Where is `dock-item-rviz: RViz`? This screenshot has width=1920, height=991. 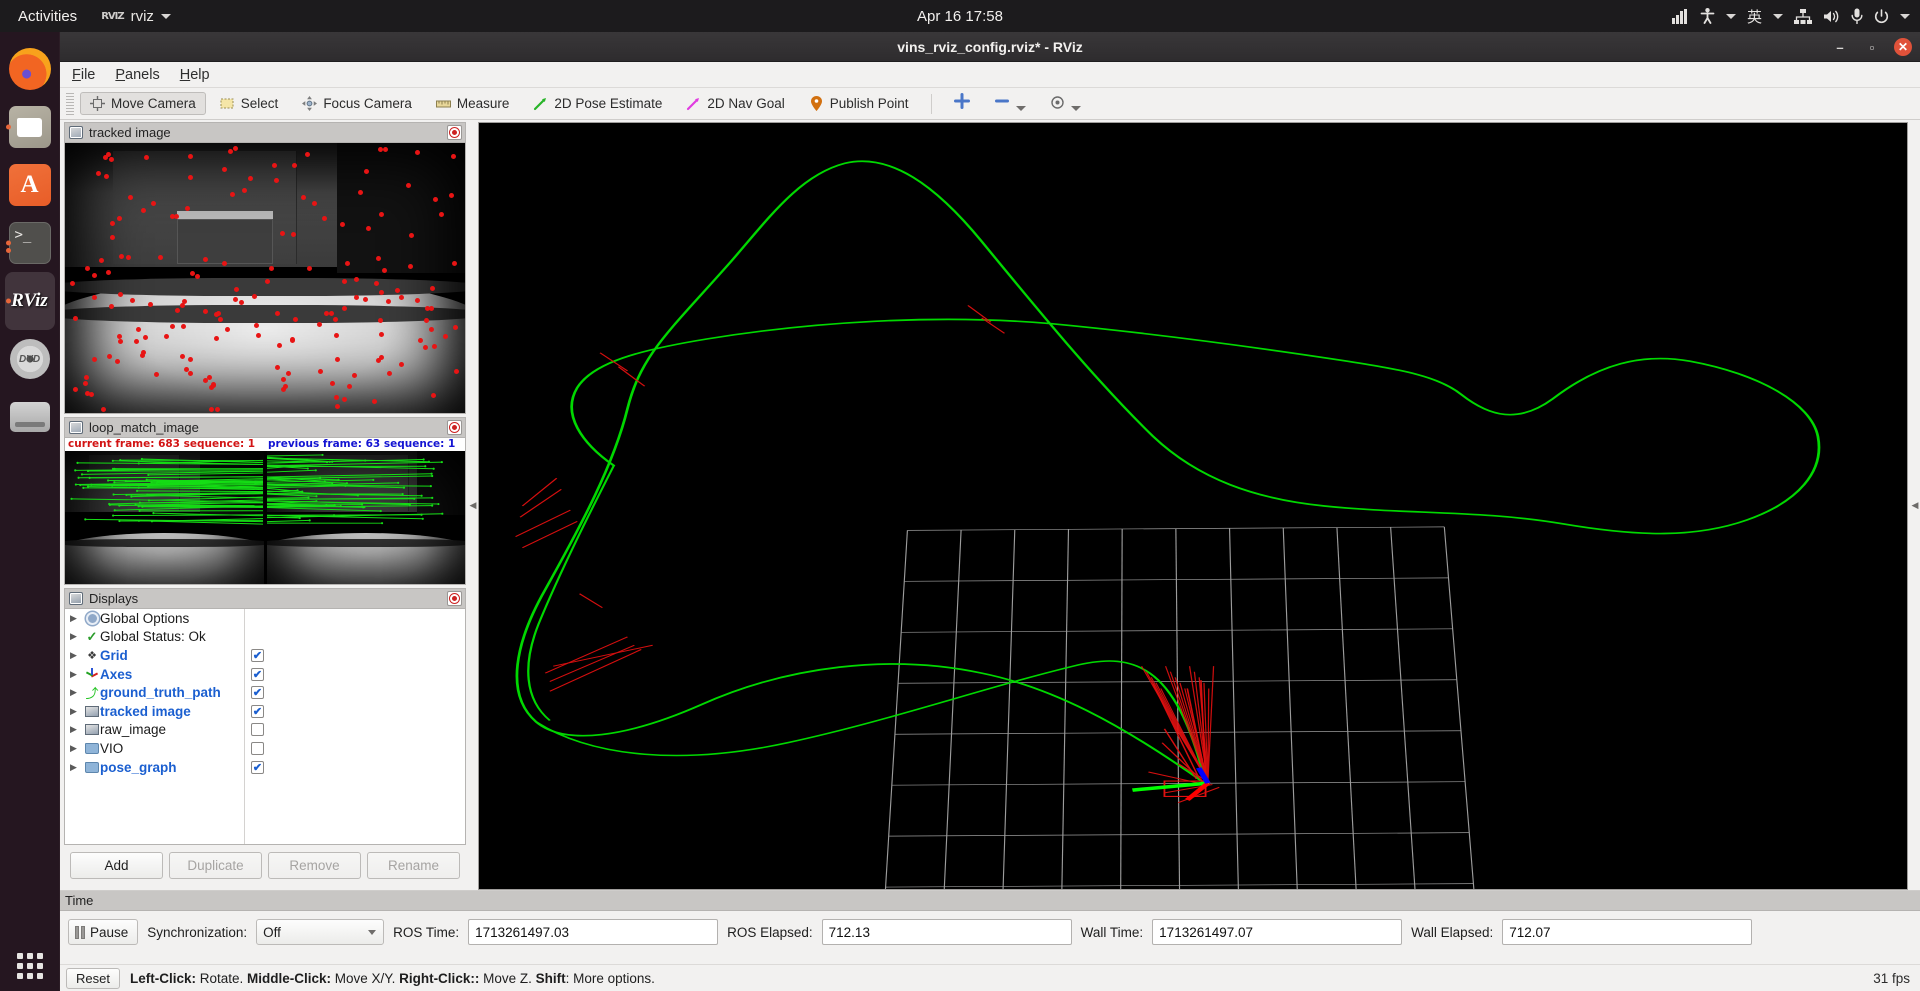 dock-item-rviz: RViz is located at coordinates (29, 301).